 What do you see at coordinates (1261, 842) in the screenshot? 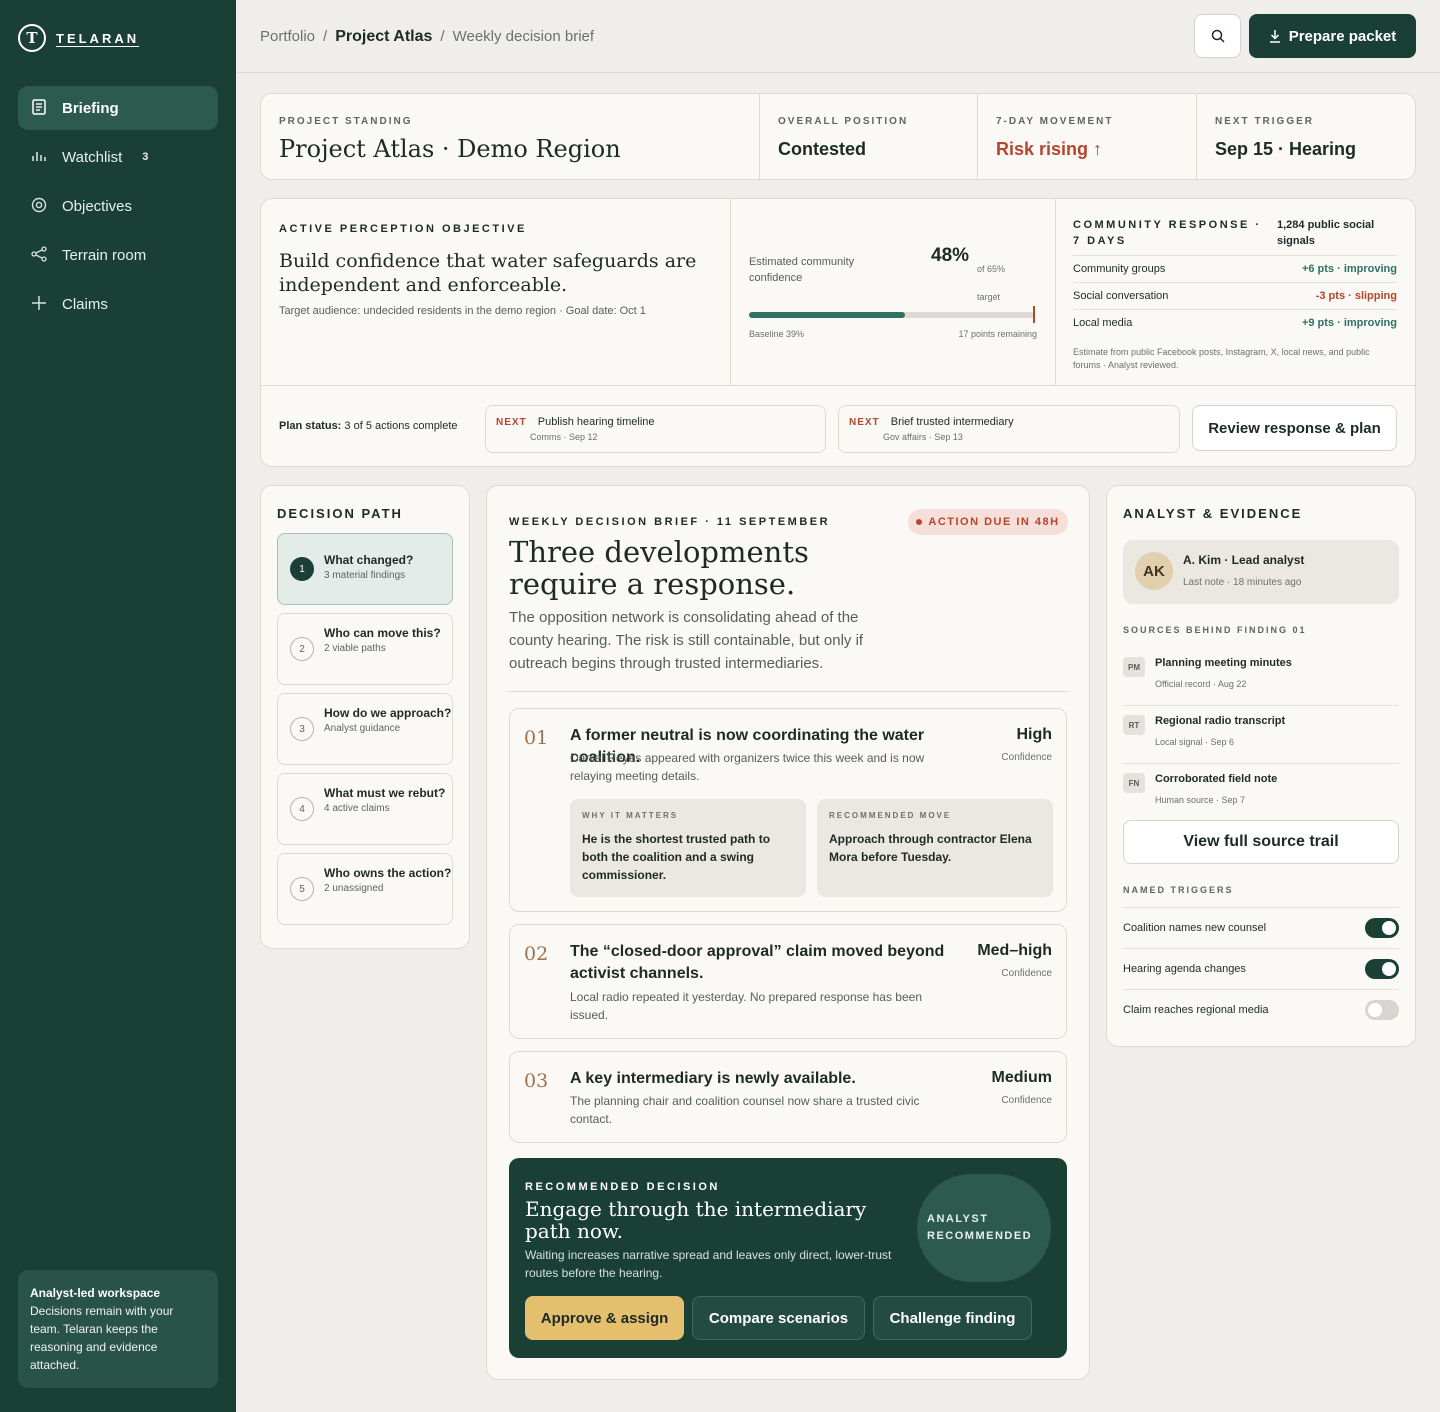
I see `view-source-trail-button: View full source trail` at bounding box center [1261, 842].